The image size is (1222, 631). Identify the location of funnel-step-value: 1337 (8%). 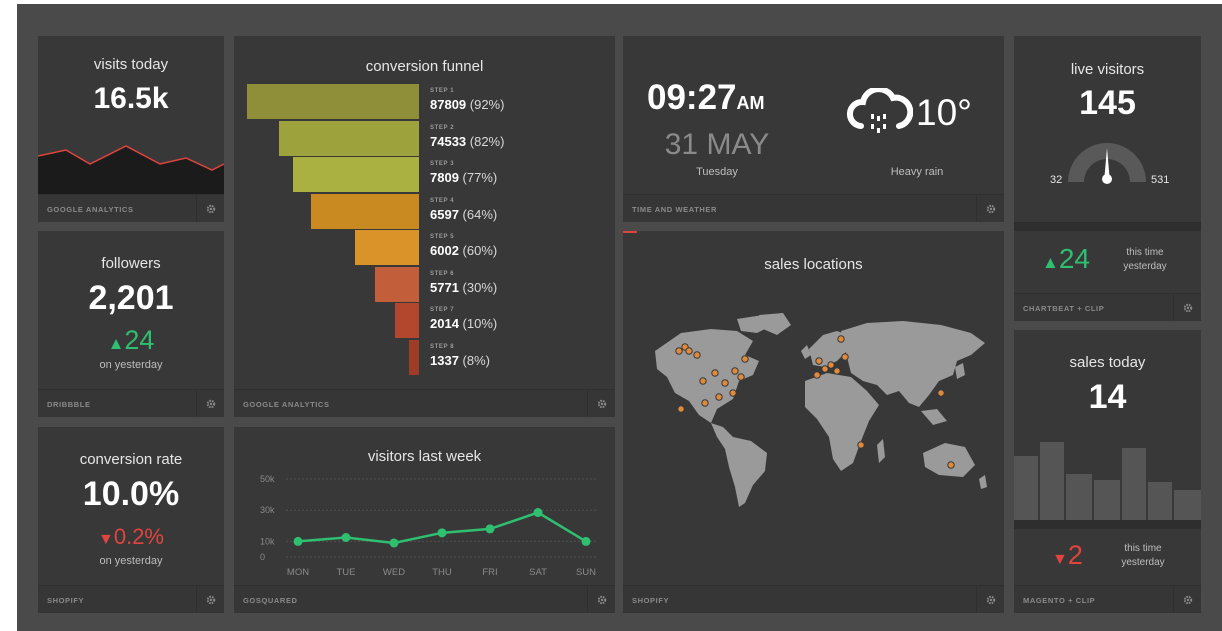
(460, 360).